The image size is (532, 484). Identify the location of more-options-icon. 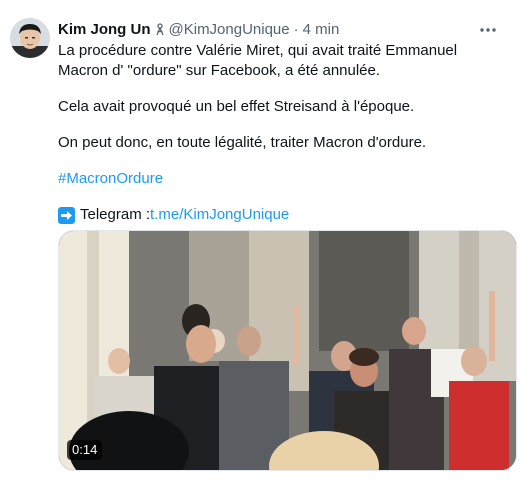
(488, 30).